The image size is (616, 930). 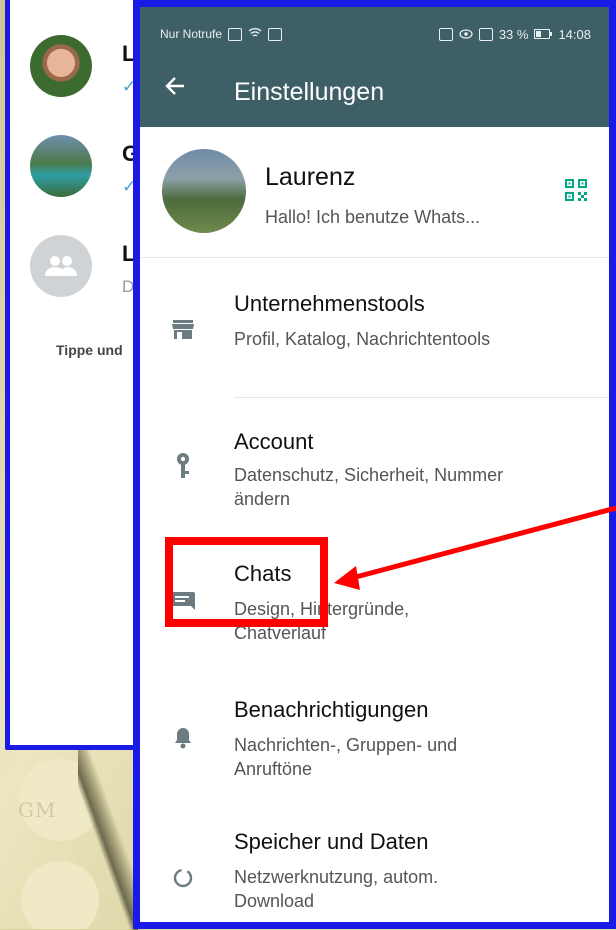 What do you see at coordinates (183, 330) in the screenshot?
I see `store-icon` at bounding box center [183, 330].